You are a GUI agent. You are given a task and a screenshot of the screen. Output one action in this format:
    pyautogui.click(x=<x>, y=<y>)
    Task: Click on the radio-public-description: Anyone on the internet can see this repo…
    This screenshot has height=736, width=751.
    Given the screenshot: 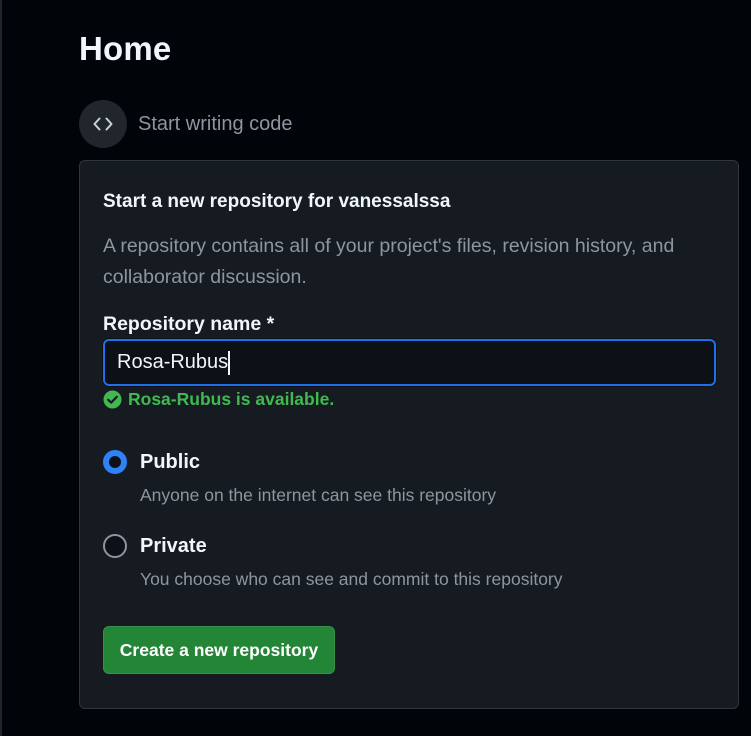 What is the action you would take?
    pyautogui.click(x=318, y=495)
    